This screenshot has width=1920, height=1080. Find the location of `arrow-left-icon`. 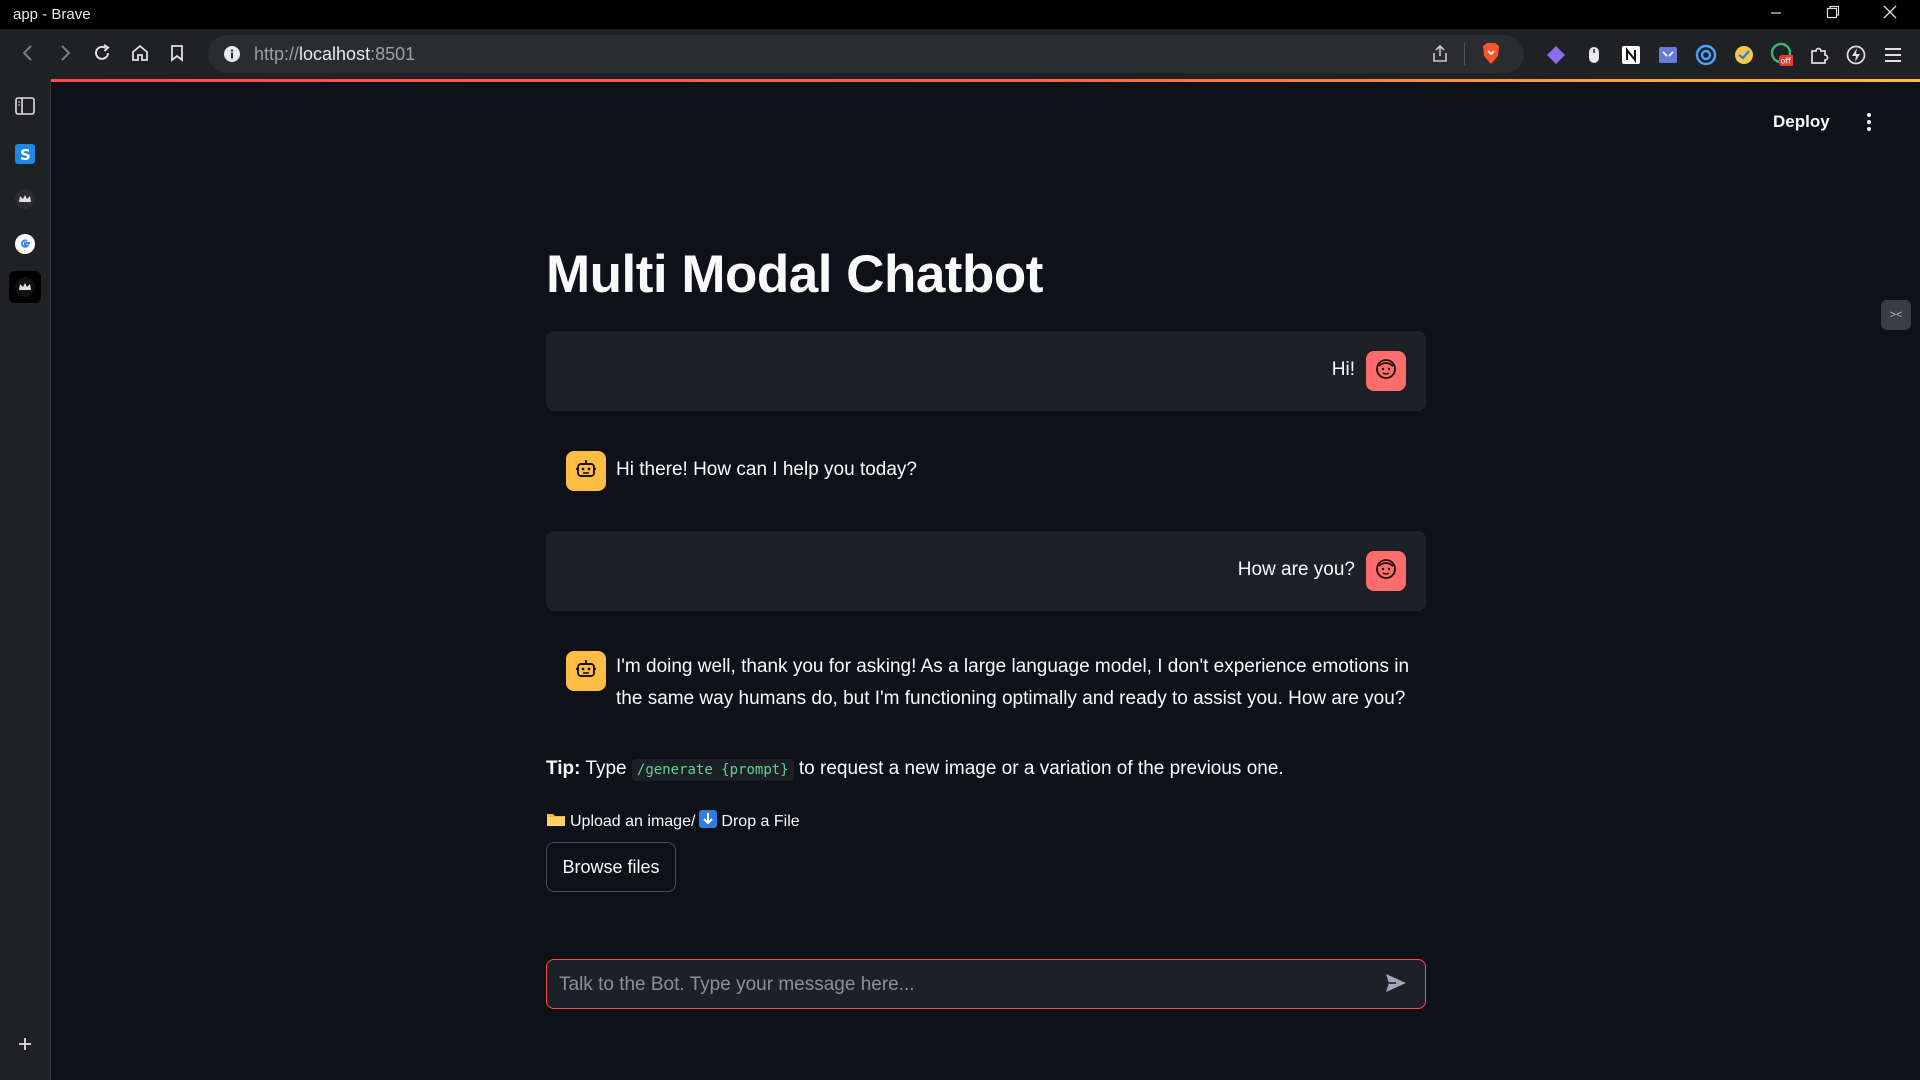

arrow-left-icon is located at coordinates (28, 55).